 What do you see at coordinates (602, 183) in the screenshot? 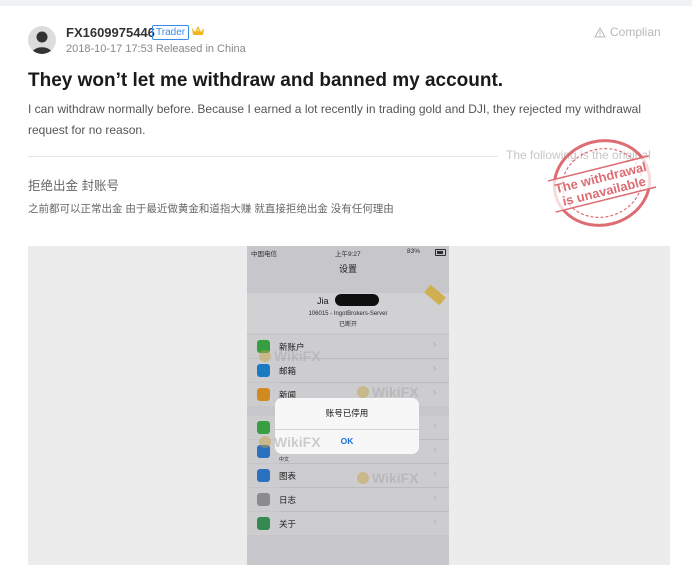
I see `withdrawal-unavailable-stamp: The withdrawal is unavailable` at bounding box center [602, 183].